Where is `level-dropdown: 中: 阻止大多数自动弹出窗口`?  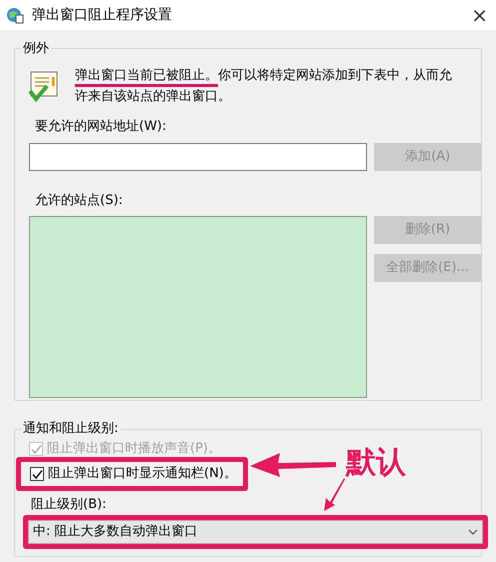 level-dropdown: 中: 阻止大多数自动弹出窗口 is located at coordinates (255, 532).